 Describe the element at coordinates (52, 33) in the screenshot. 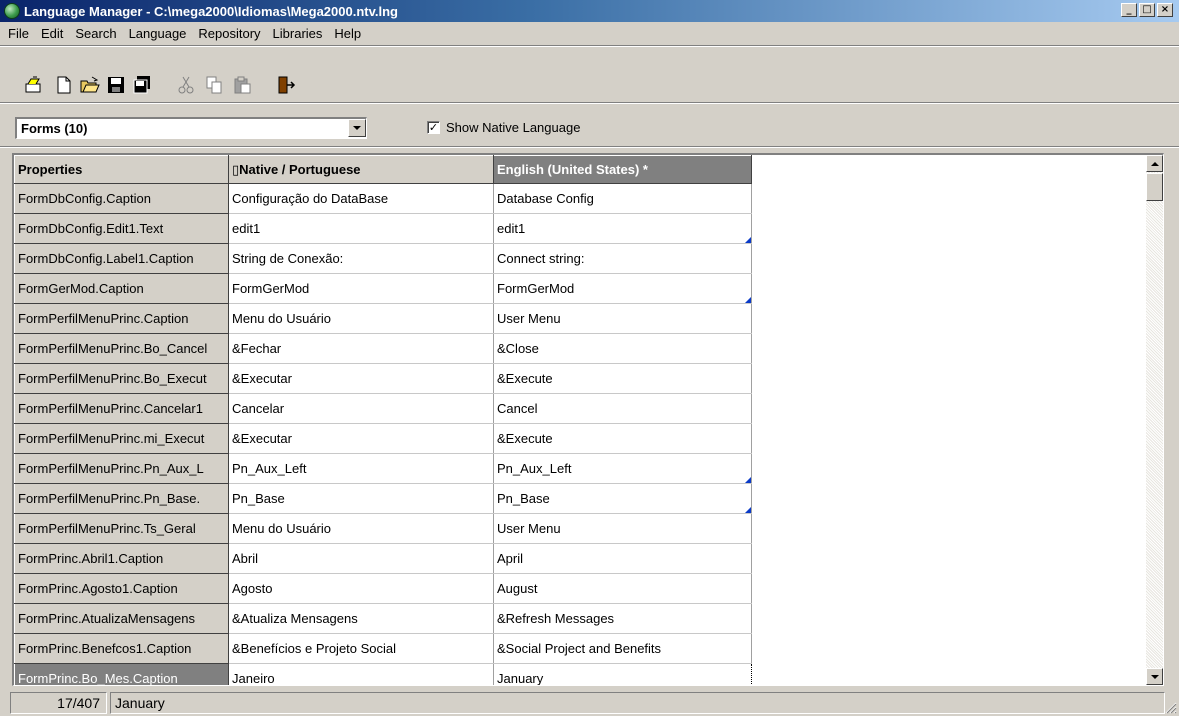

I see `menu-edit: Edit` at that location.